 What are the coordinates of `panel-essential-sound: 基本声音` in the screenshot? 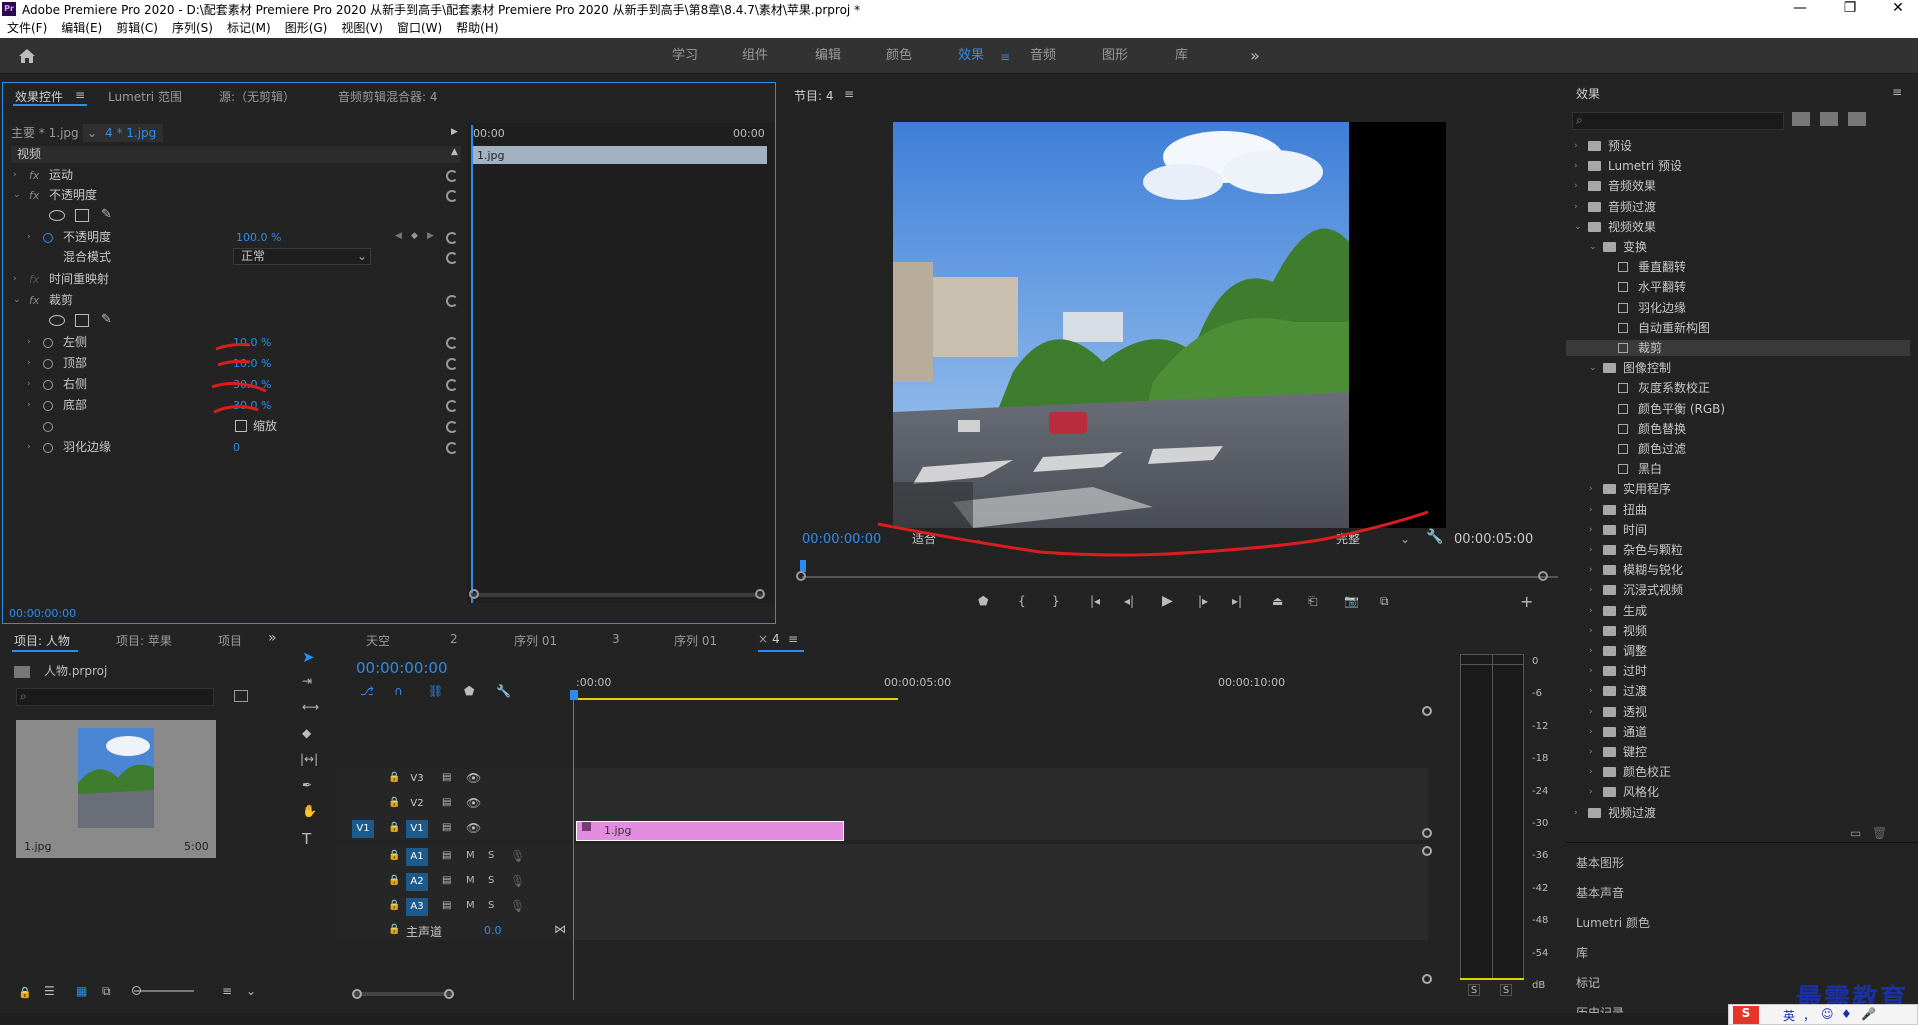 It's located at (1600, 892).